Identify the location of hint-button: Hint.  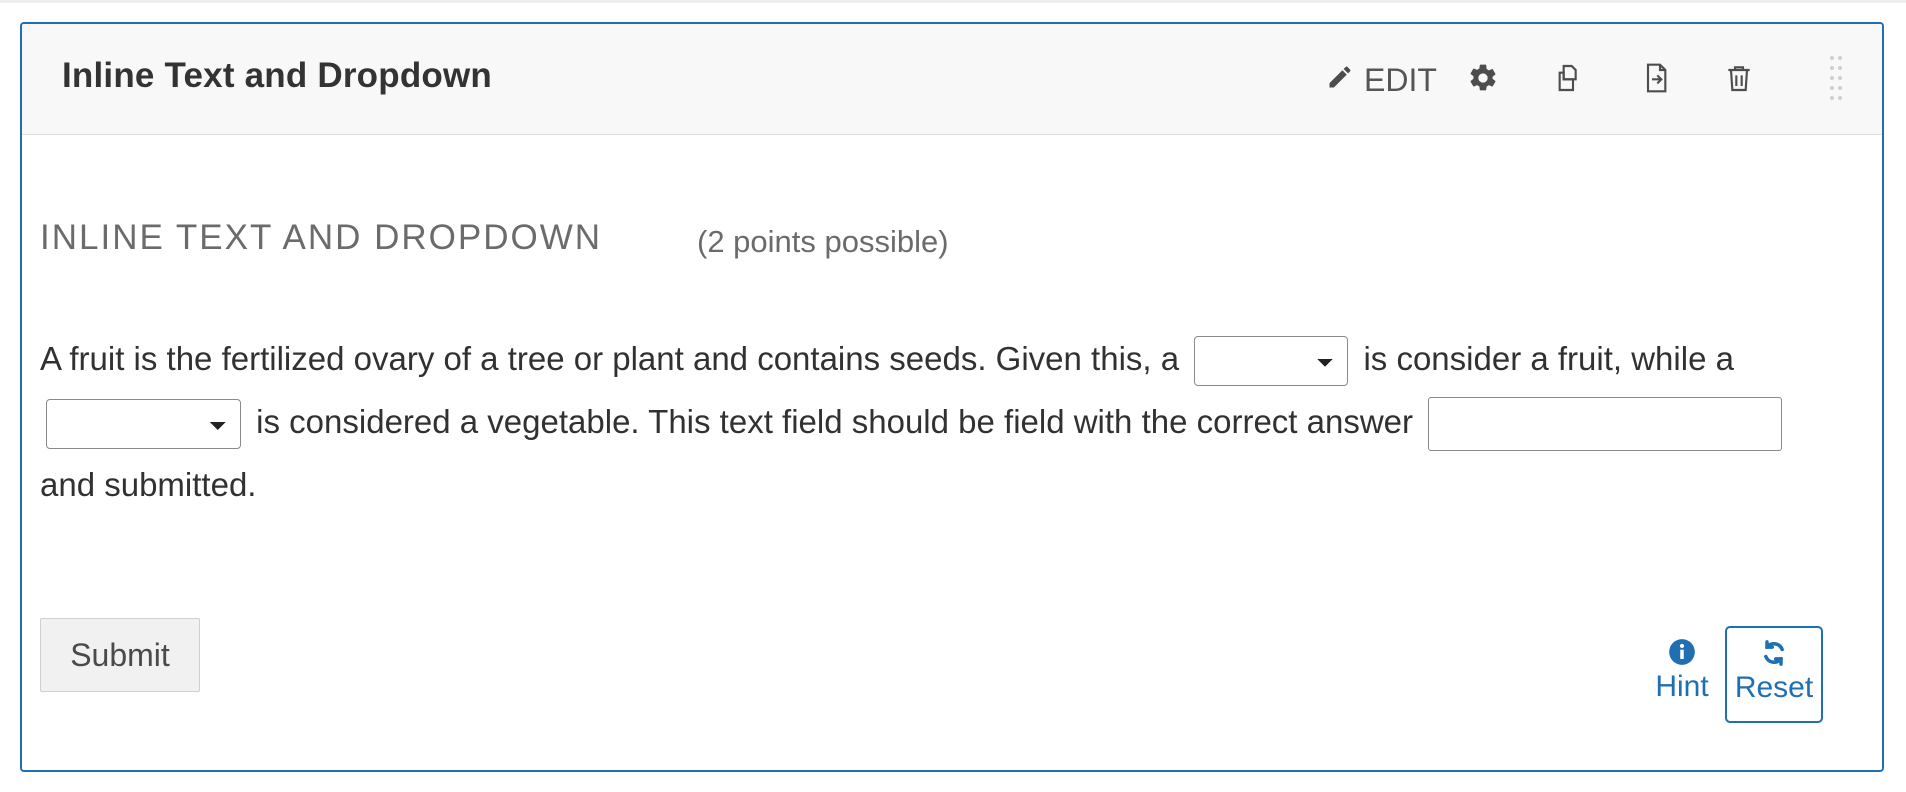
(1682, 671).